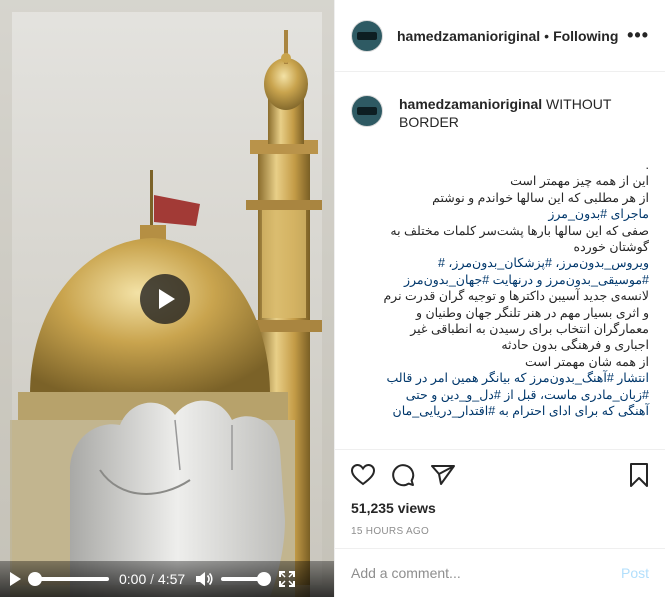 The image size is (665, 597). What do you see at coordinates (579, 181) in the screenshot?
I see `caption-line: این از همه چیز مهمتر است` at bounding box center [579, 181].